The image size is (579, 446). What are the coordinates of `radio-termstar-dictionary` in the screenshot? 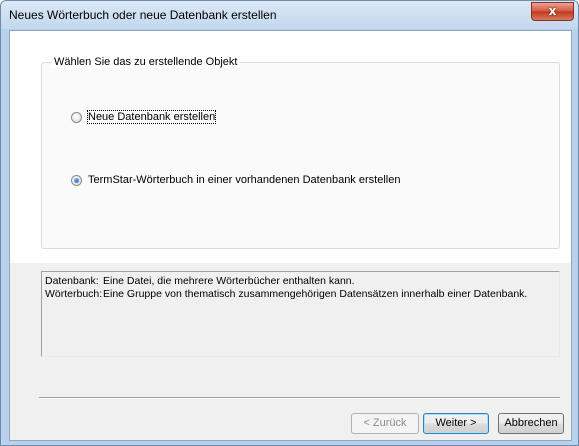 It's located at (76, 180).